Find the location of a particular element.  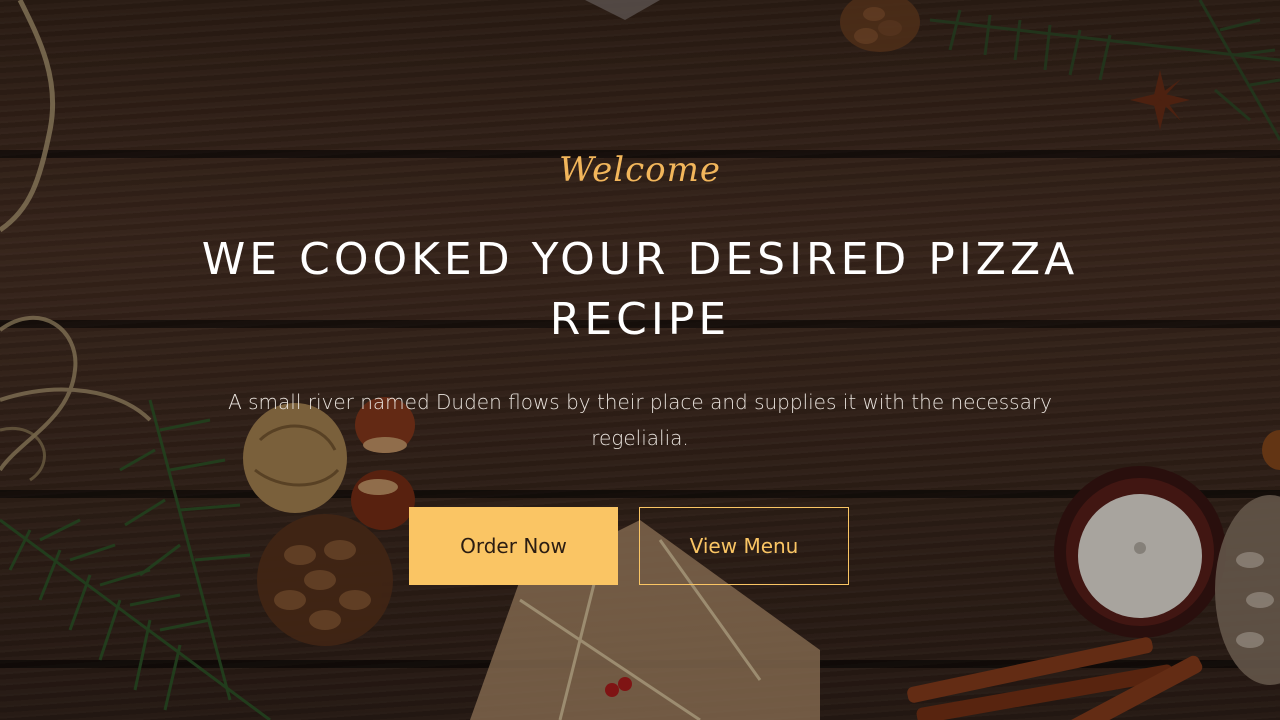

view-menu-button: View Menu is located at coordinates (744, 546).